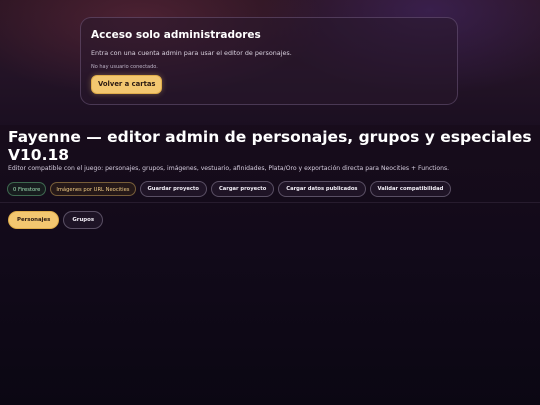 Image resolution: width=540 pixels, height=405 pixels. I want to click on firestore-status-badge: 0 Firestore, so click(27, 189).